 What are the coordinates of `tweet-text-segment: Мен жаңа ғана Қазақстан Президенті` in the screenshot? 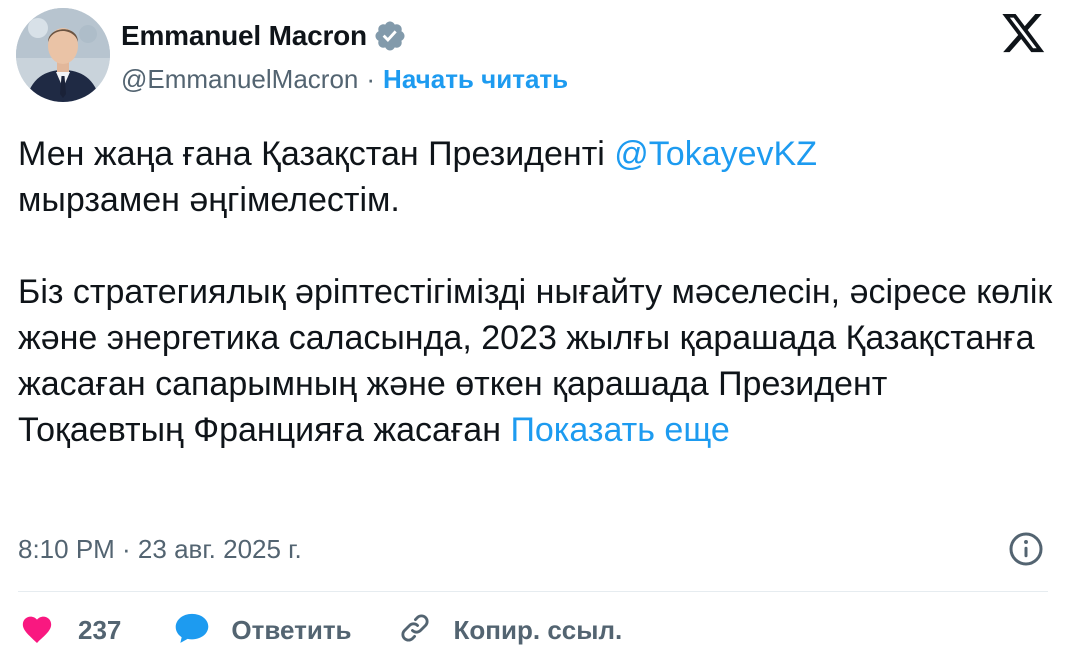 It's located at (316, 154).